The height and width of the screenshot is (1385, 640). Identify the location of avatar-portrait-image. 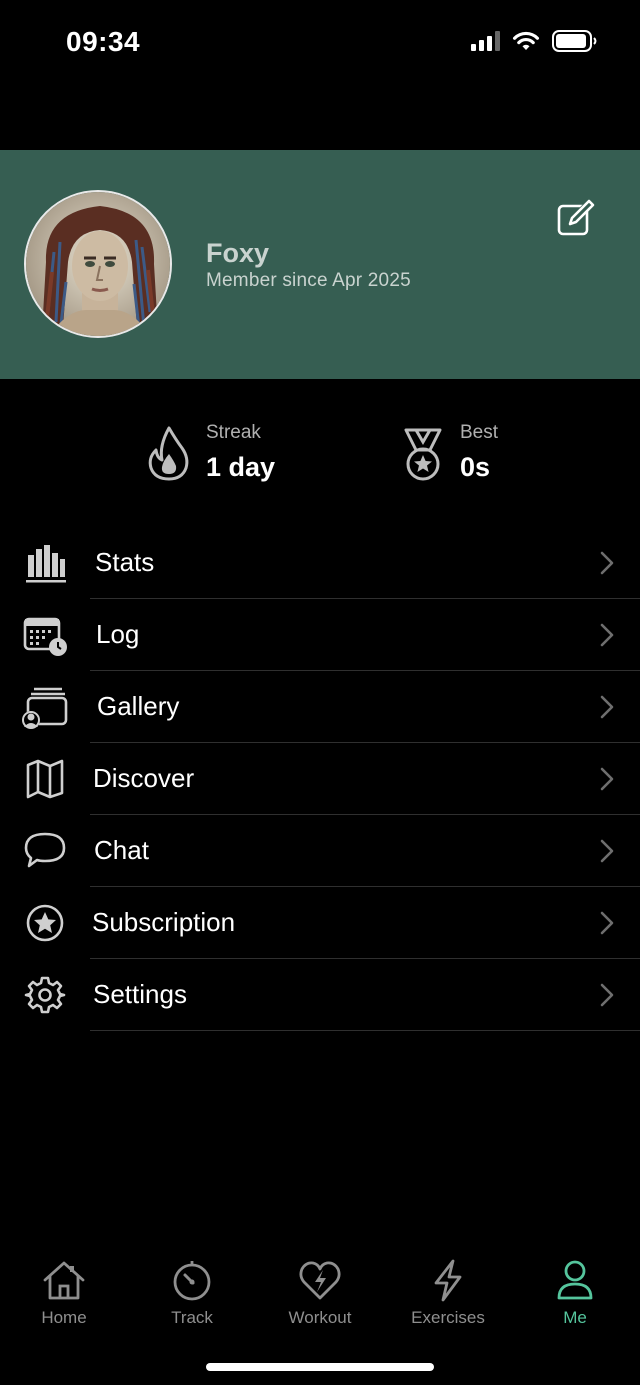
(98, 264).